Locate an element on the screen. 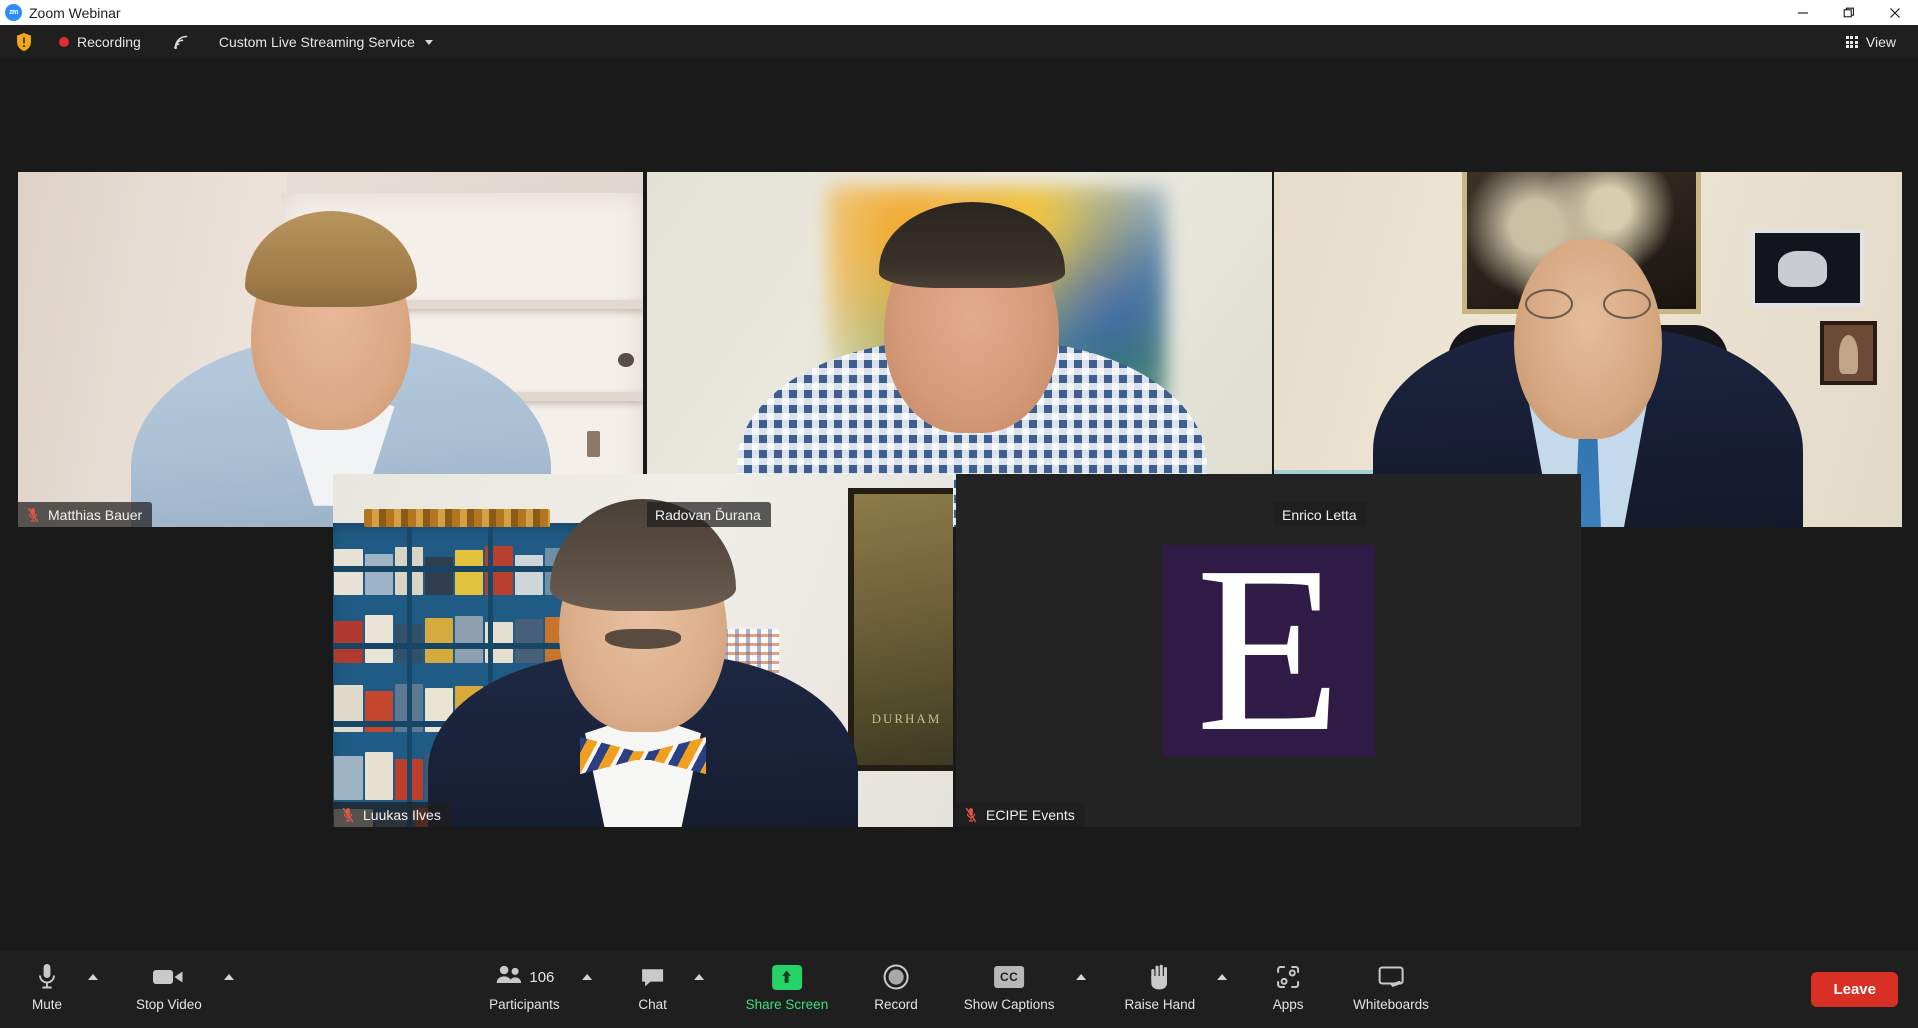 The width and height of the screenshot is (1918, 1028). camera-icon is located at coordinates (169, 977).